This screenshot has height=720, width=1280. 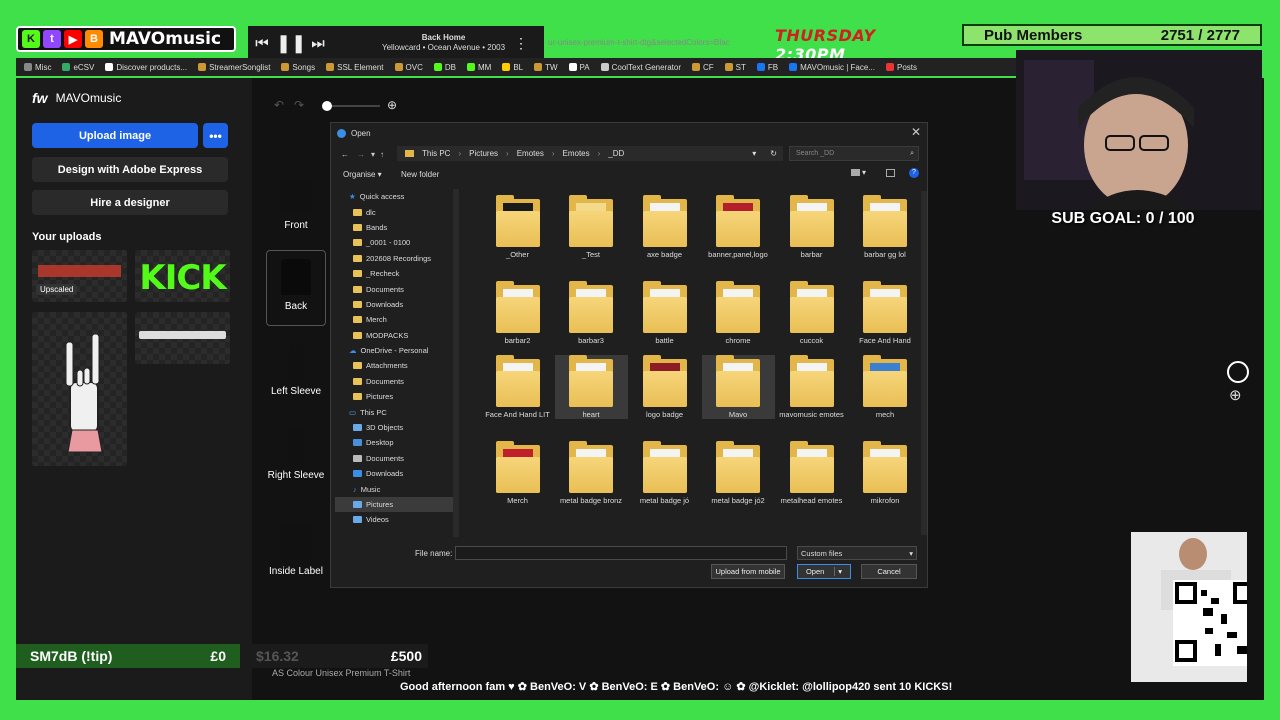 I want to click on folder-item: battle, so click(x=664, y=313).